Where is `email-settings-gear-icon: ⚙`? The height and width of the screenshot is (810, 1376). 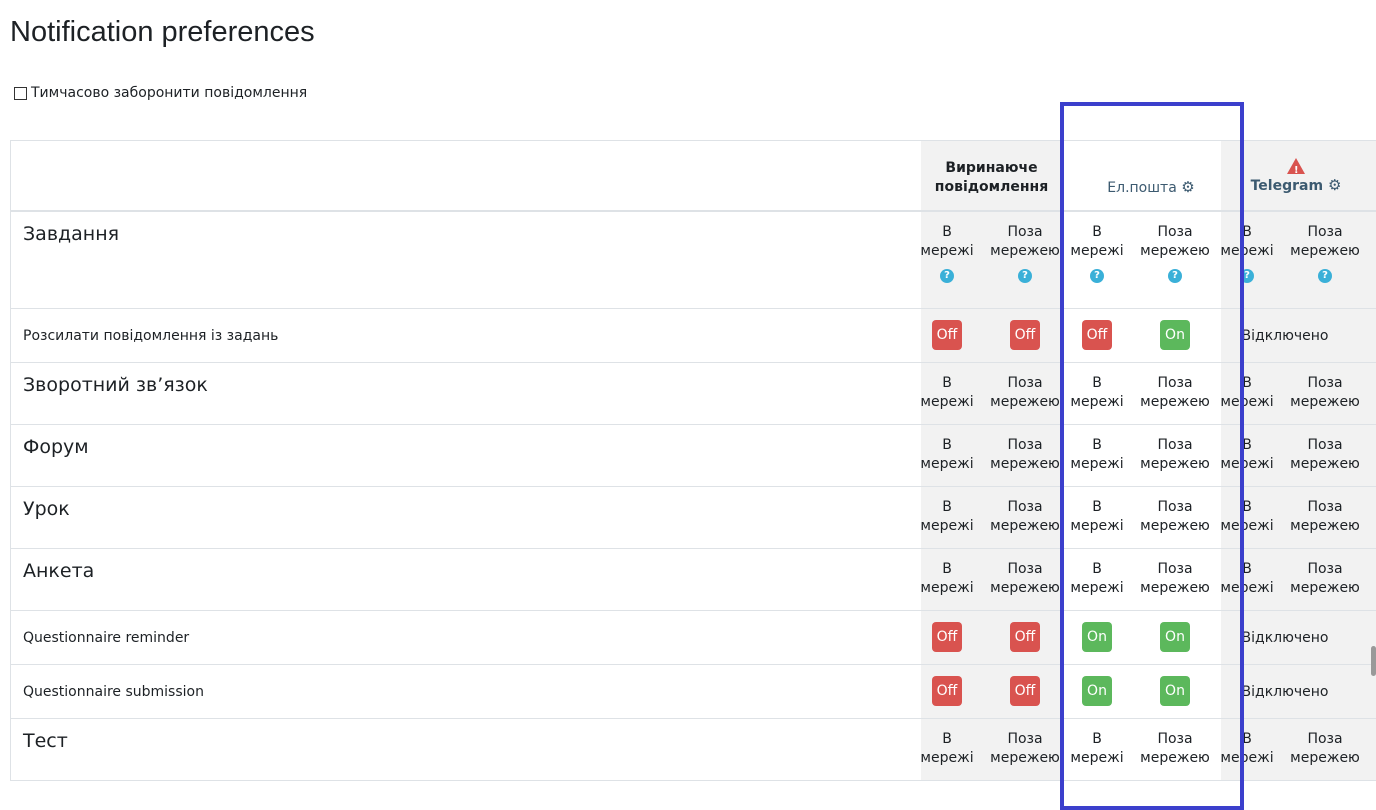
email-settings-gear-icon: ⚙ is located at coordinates (1187, 187).